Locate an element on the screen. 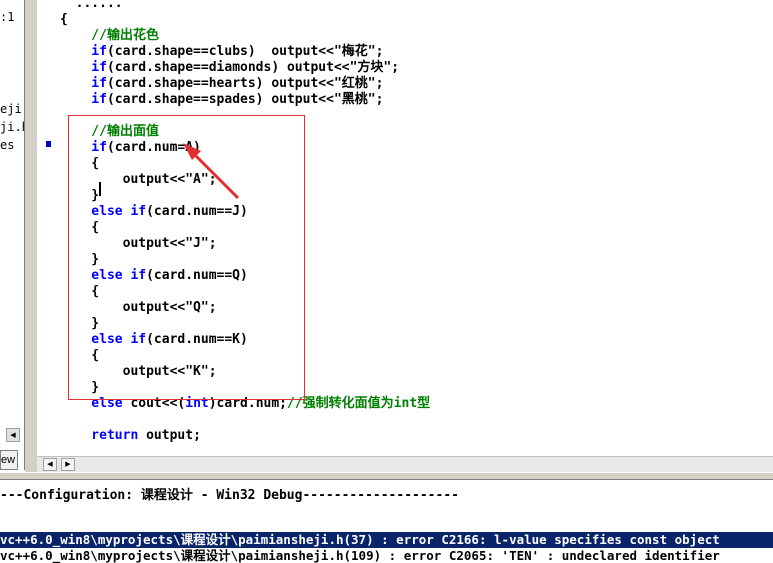 The image size is (773, 563). file-tree-panel: :1 eji.l ji.h es ◀ ew is located at coordinates (12, 235).